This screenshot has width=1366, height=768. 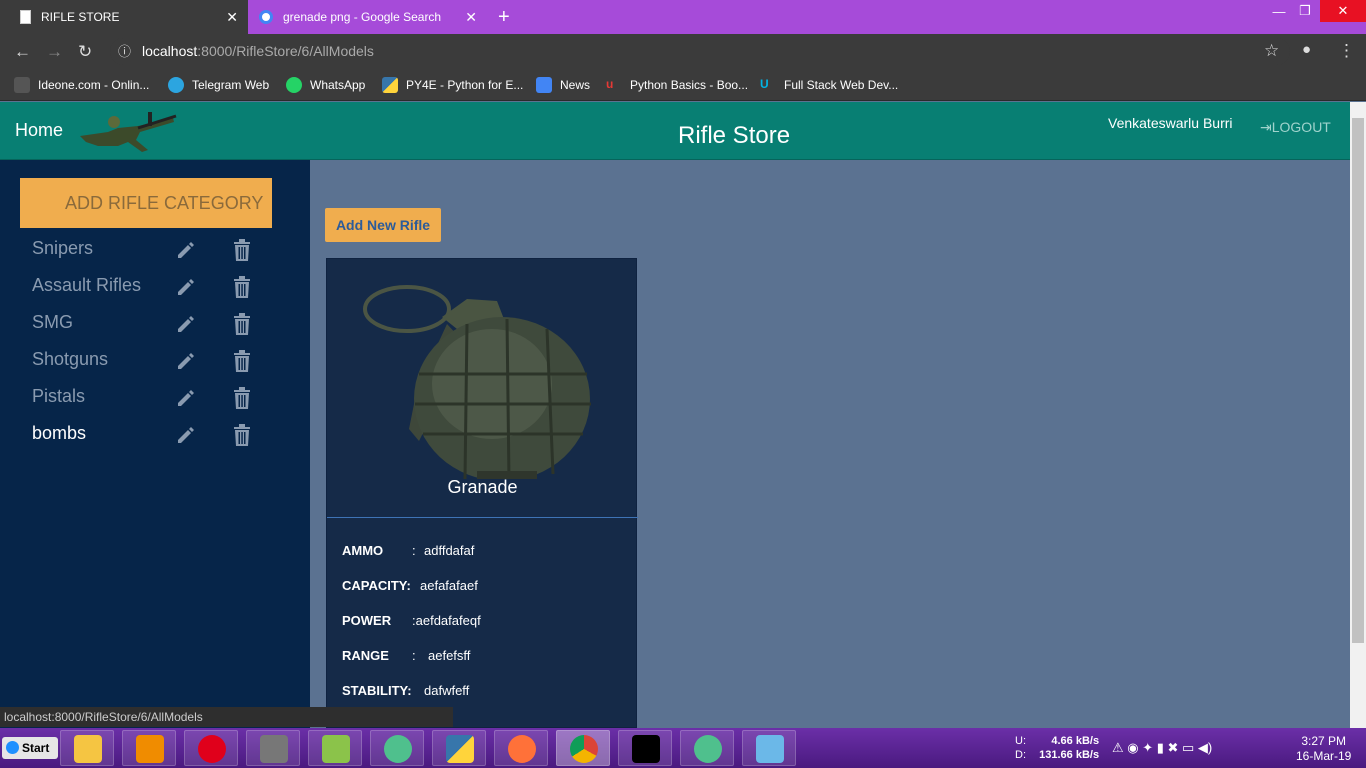 I want to click on bookmark-label: Telegram Web, so click(x=231, y=85).